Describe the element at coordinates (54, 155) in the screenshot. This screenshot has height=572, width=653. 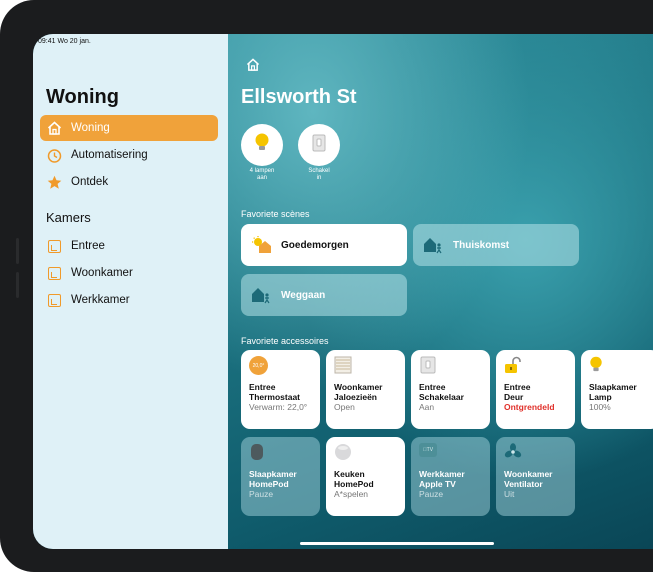
I see `clock-icon` at that location.